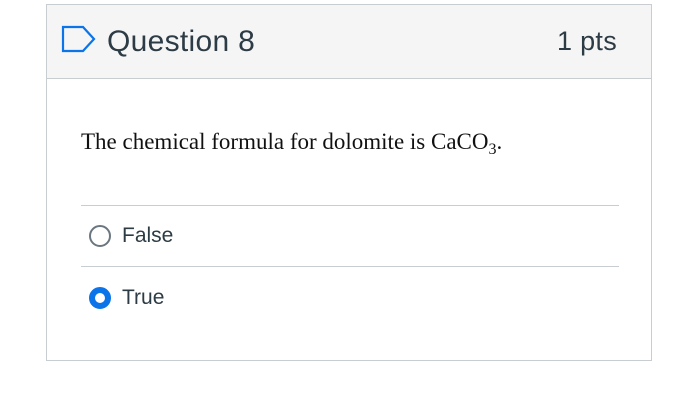 The image size is (700, 400). Describe the element at coordinates (100, 236) in the screenshot. I see `radio-button-false` at that location.